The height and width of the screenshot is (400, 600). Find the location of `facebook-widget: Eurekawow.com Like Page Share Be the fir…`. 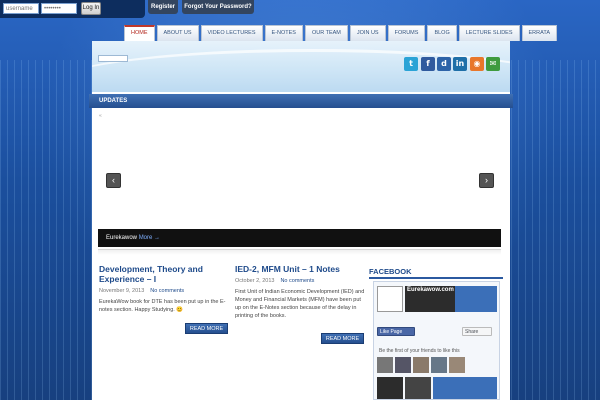

facebook-widget: Eurekawow.com Like Page Share Be the fir… is located at coordinates (436, 340).